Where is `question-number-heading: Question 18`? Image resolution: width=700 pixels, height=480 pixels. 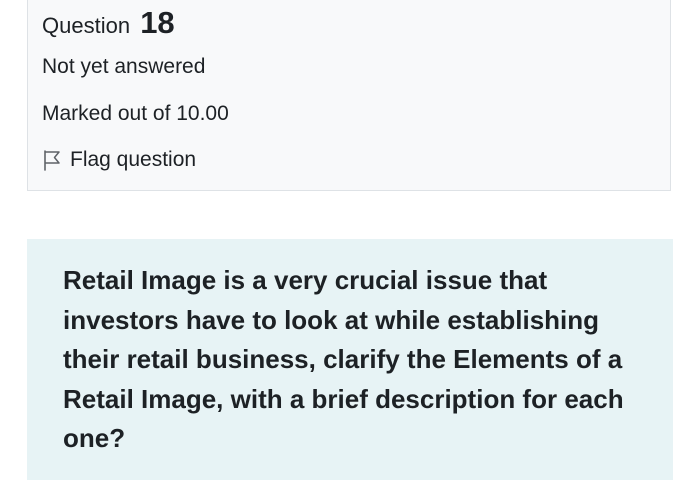 question-number-heading: Question 18 is located at coordinates (108, 24).